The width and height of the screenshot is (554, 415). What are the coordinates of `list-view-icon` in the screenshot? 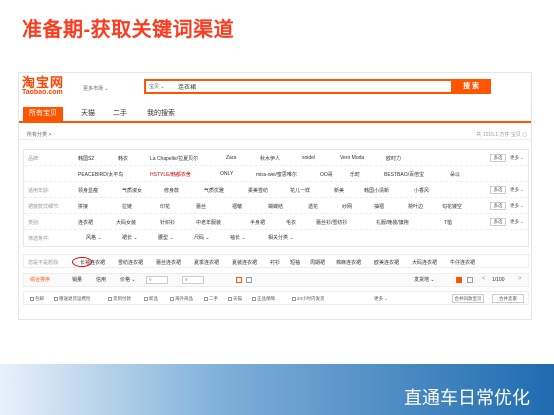 It's located at (249, 280).